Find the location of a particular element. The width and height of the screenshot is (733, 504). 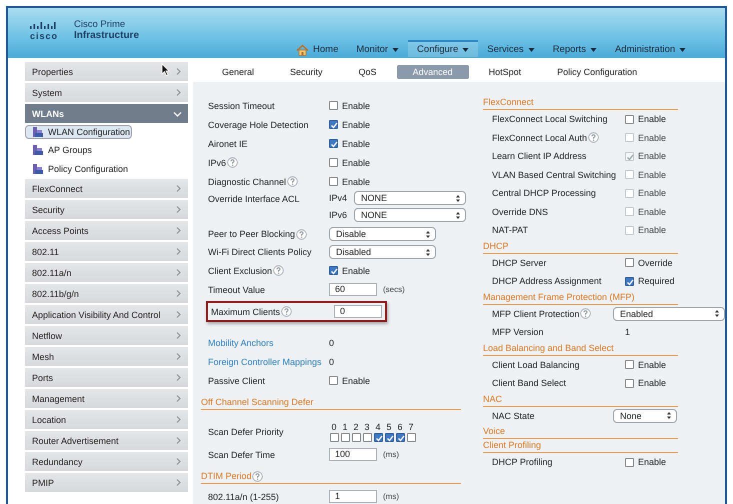

sidebar-item: Ports is located at coordinates (106, 377).